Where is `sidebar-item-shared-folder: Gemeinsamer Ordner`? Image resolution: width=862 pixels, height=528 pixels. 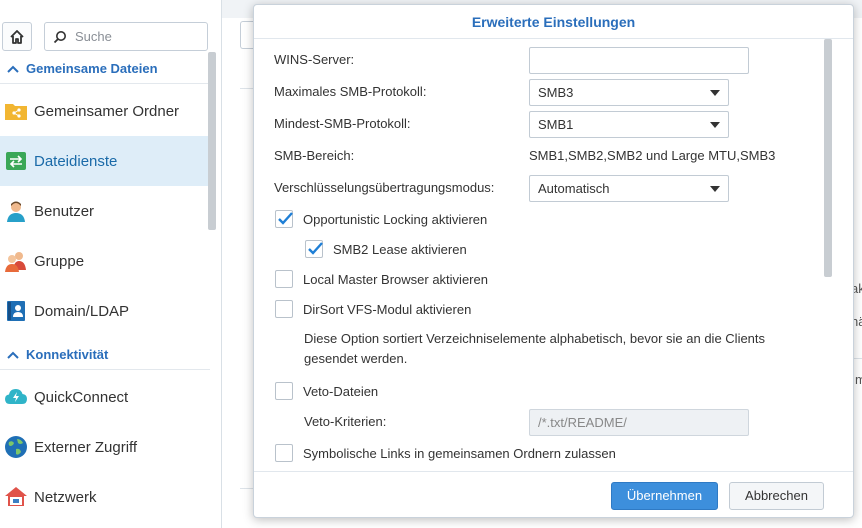
sidebar-item-shared-folder: Gemeinsamer Ordner is located at coordinates (104, 111).